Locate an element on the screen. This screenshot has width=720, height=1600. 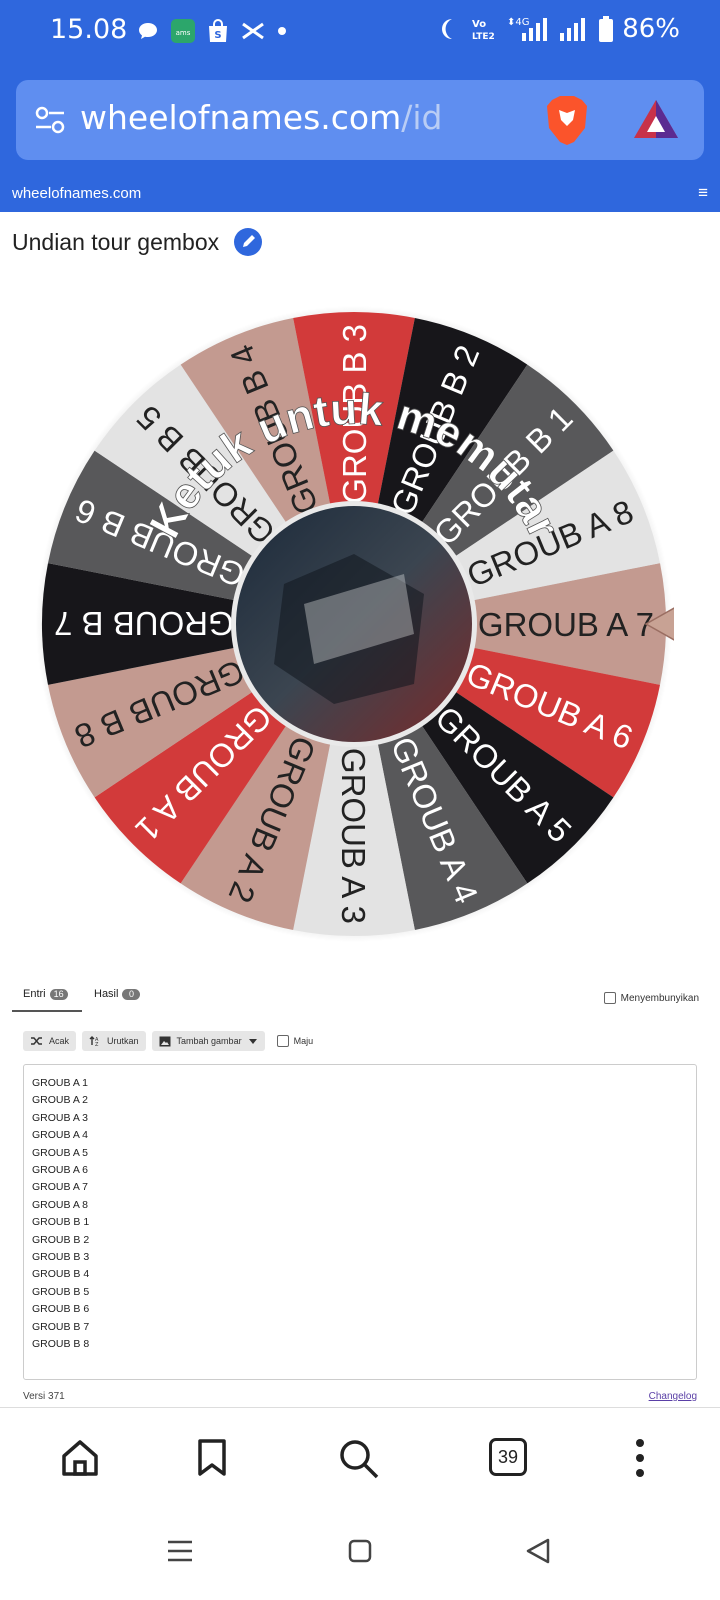
advanced-label: Maju is located at coordinates (303, 1041).